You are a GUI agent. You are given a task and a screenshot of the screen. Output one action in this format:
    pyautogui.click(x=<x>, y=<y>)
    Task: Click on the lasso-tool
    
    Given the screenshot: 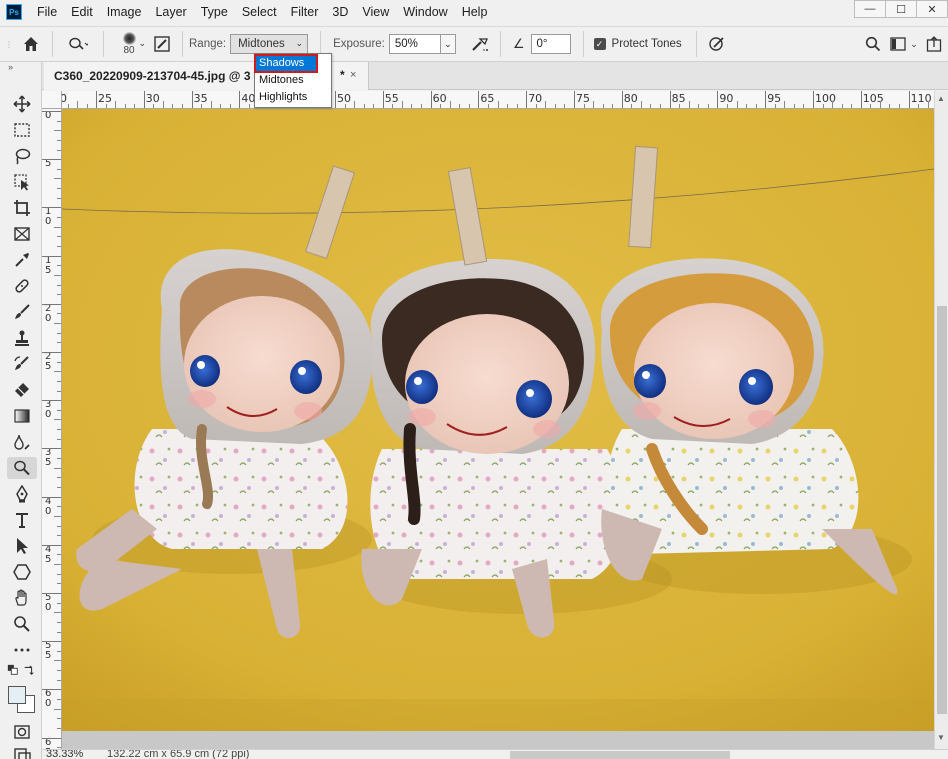 What is the action you would take?
    pyautogui.click(x=22, y=156)
    